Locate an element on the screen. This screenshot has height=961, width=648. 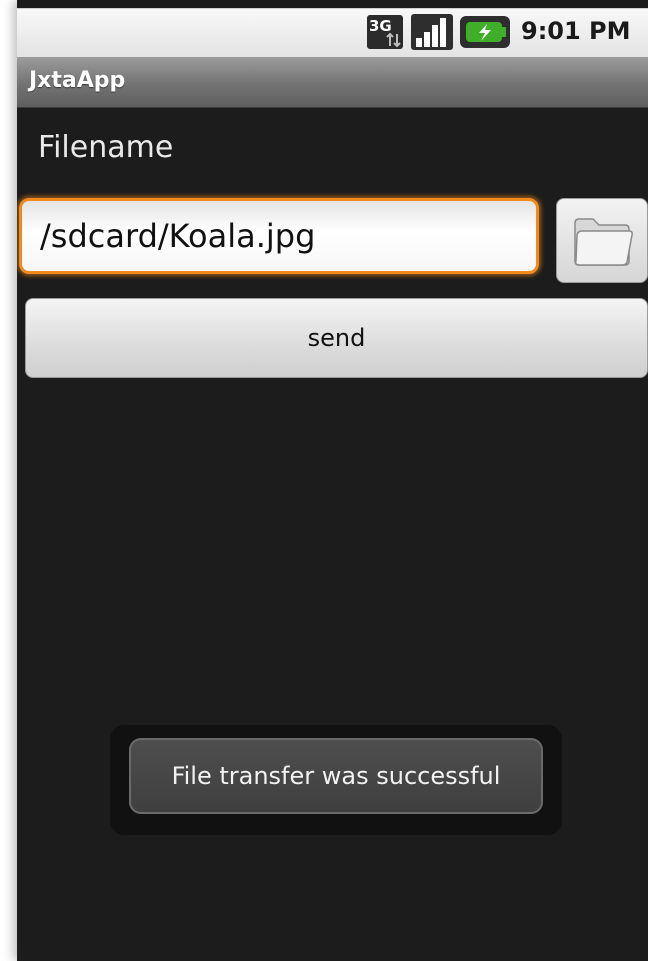
browse-file-button is located at coordinates (602, 240).